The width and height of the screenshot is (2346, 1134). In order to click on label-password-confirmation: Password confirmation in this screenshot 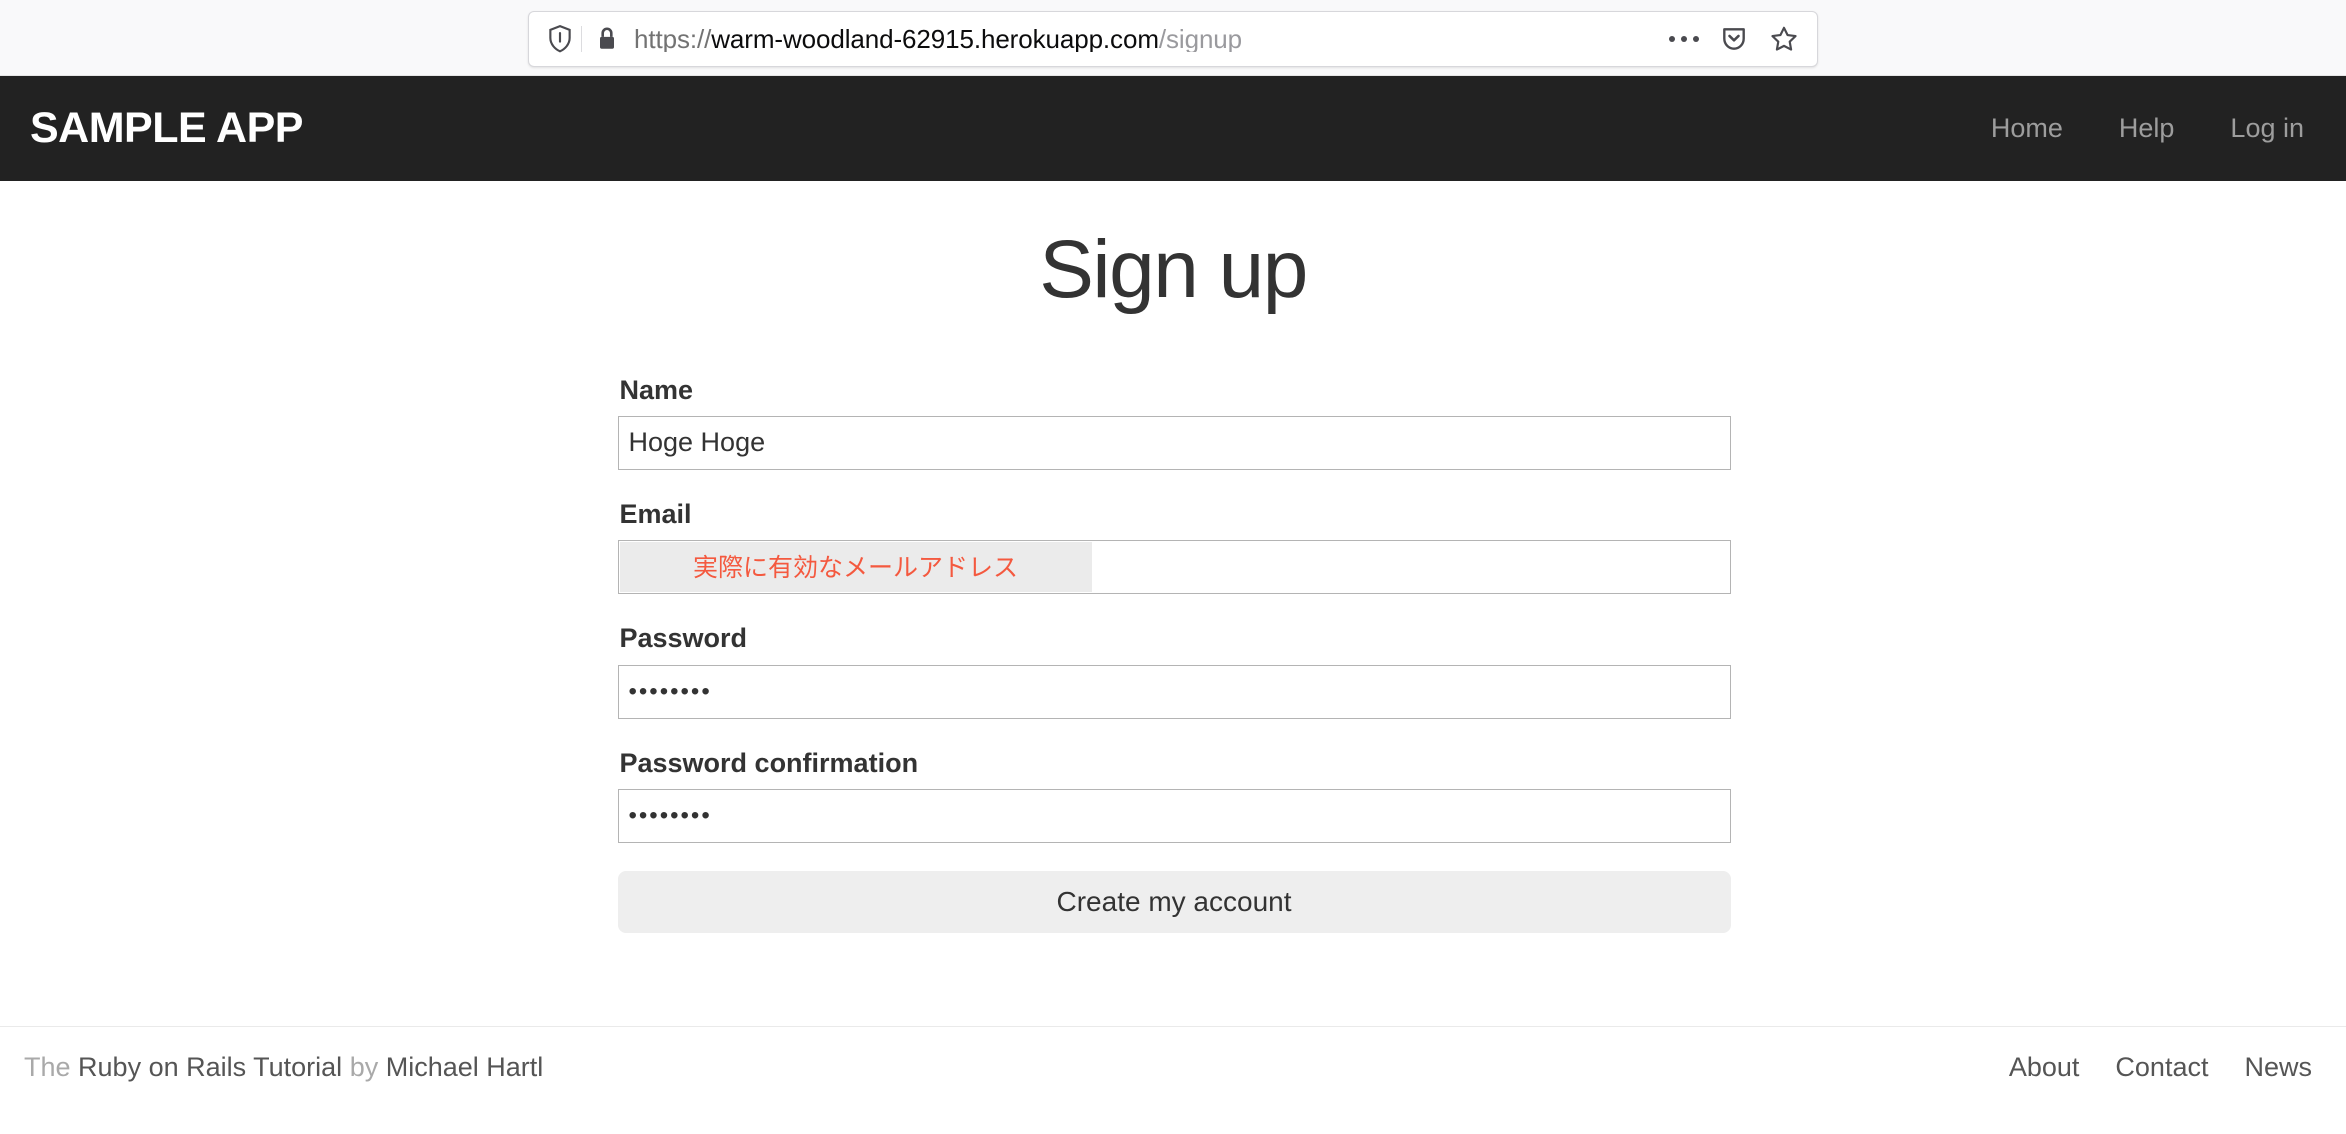, I will do `click(769, 762)`.